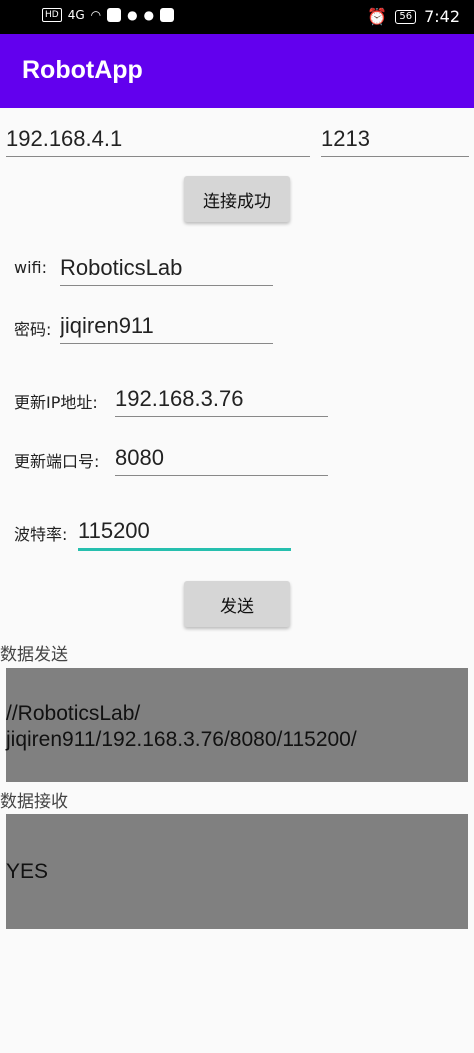 This screenshot has height=1053, width=474. What do you see at coordinates (57, 461) in the screenshot?
I see `new-port-label: 更新端口号:` at bounding box center [57, 461].